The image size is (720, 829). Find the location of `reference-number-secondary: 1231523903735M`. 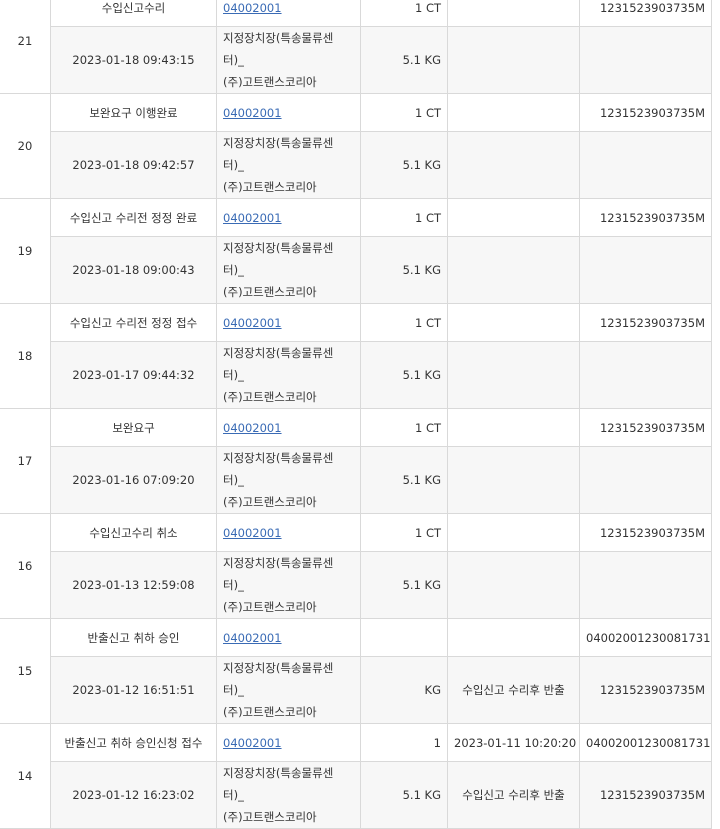

reference-number-secondary: 1231523903735M is located at coordinates (645, 690).